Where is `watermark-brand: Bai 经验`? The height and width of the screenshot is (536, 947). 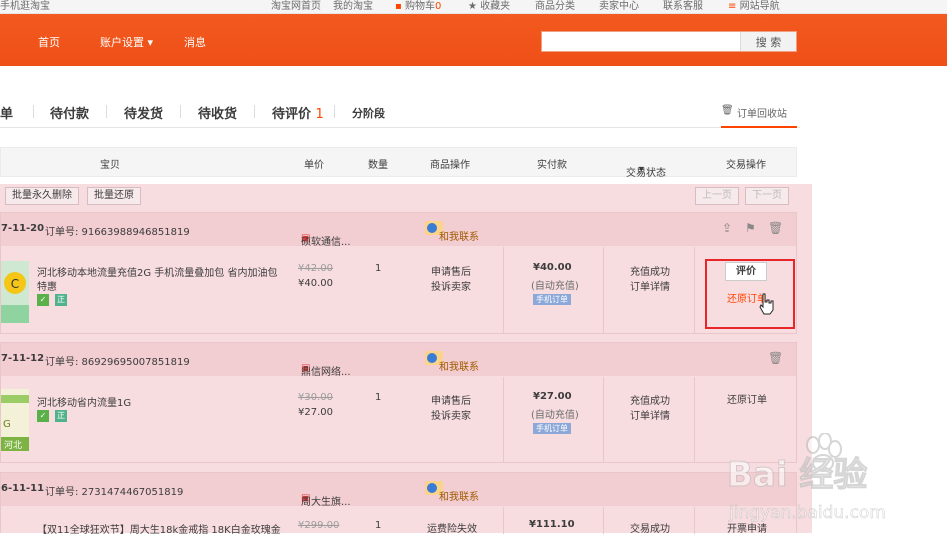
watermark-brand: Bai 经验 is located at coordinates (797, 475).